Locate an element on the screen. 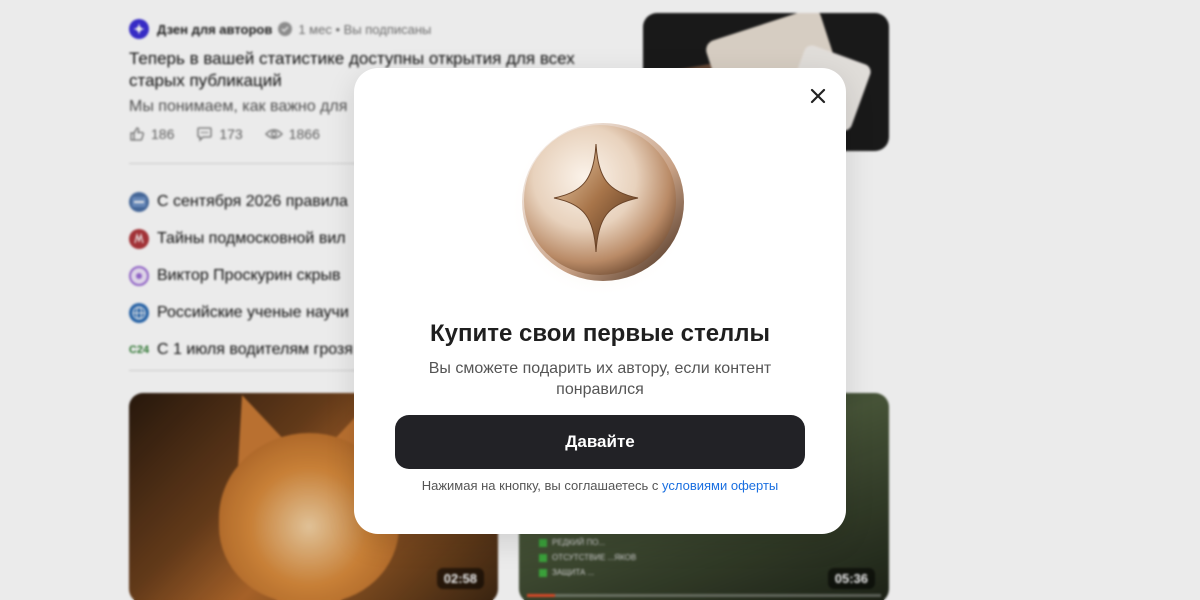  confirm-button: Давайте is located at coordinates (600, 442).